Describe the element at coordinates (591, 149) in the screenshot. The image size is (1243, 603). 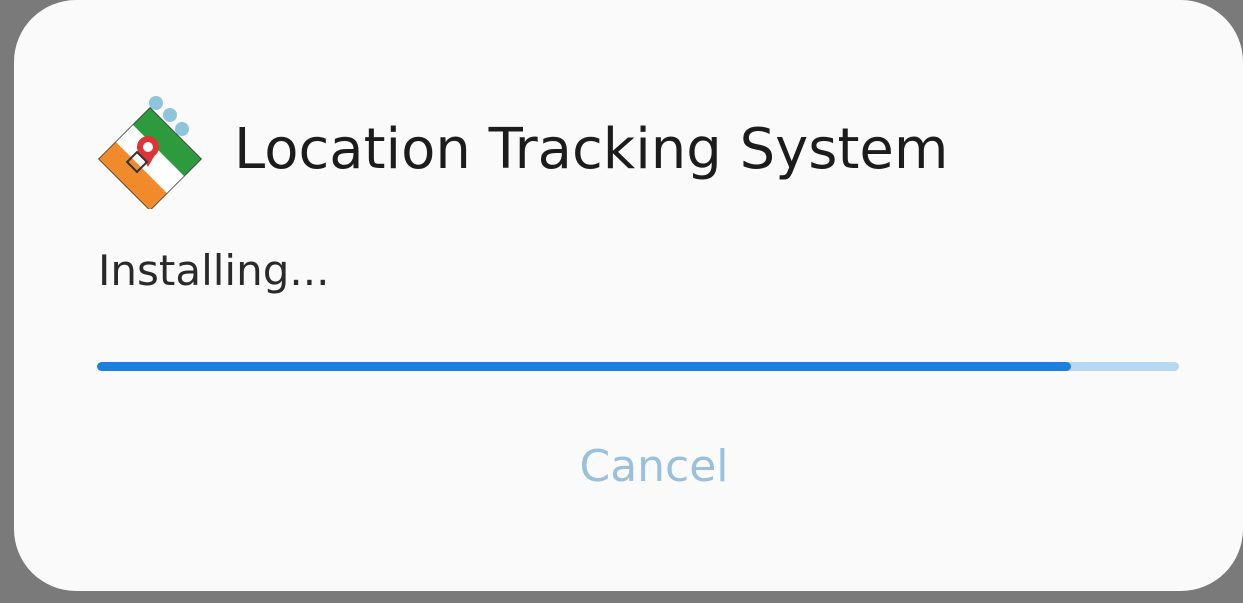
I see `app-title: Location Tracking System` at that location.